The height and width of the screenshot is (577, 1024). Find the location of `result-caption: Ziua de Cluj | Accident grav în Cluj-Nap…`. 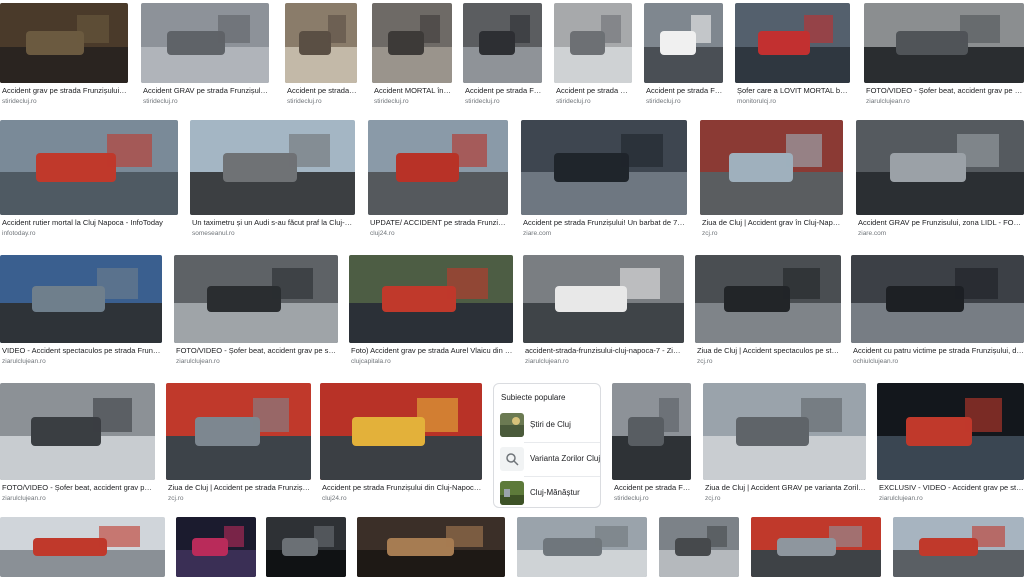

result-caption: Ziua de Cluj | Accident grav în Cluj-Nap… is located at coordinates (772, 223).